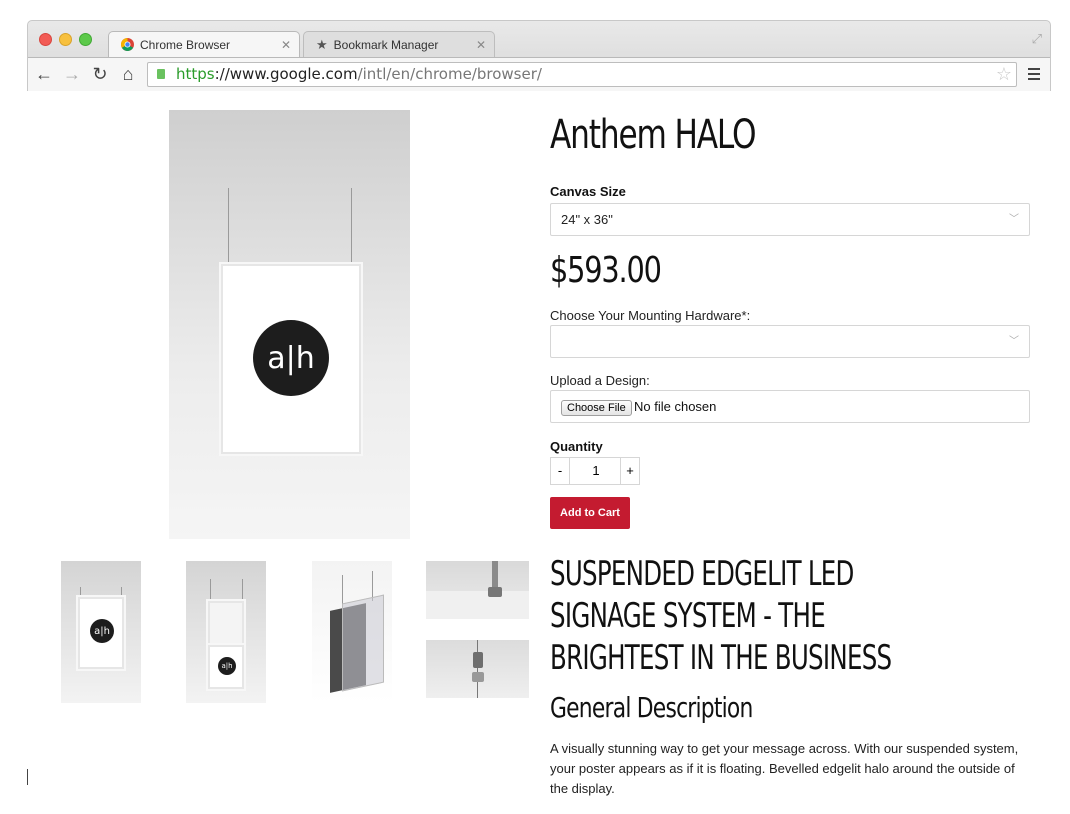 Image resolution: width=1070 pixels, height=814 pixels. I want to click on quantity-input: 1, so click(596, 471).